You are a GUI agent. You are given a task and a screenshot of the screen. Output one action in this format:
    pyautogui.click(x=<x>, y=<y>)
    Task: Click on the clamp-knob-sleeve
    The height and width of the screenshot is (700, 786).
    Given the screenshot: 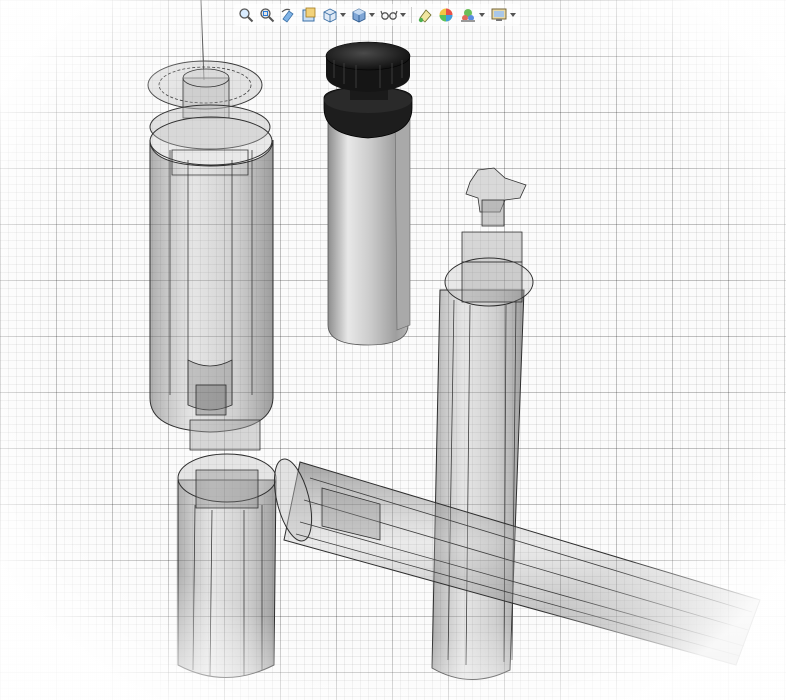 What is the action you would take?
    pyautogui.click(x=368, y=193)
    